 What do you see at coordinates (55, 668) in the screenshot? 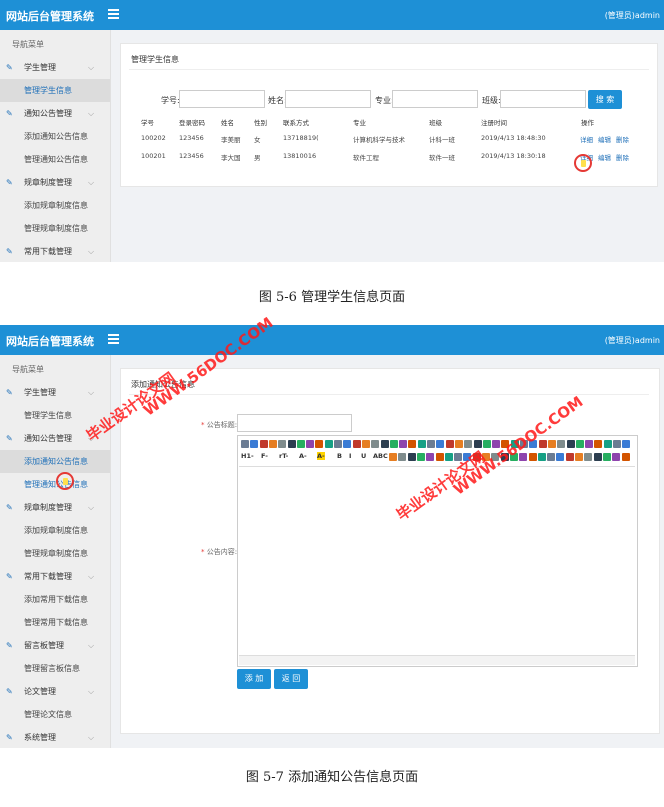
I see `nav-item-12: 管理留言板信息` at bounding box center [55, 668].